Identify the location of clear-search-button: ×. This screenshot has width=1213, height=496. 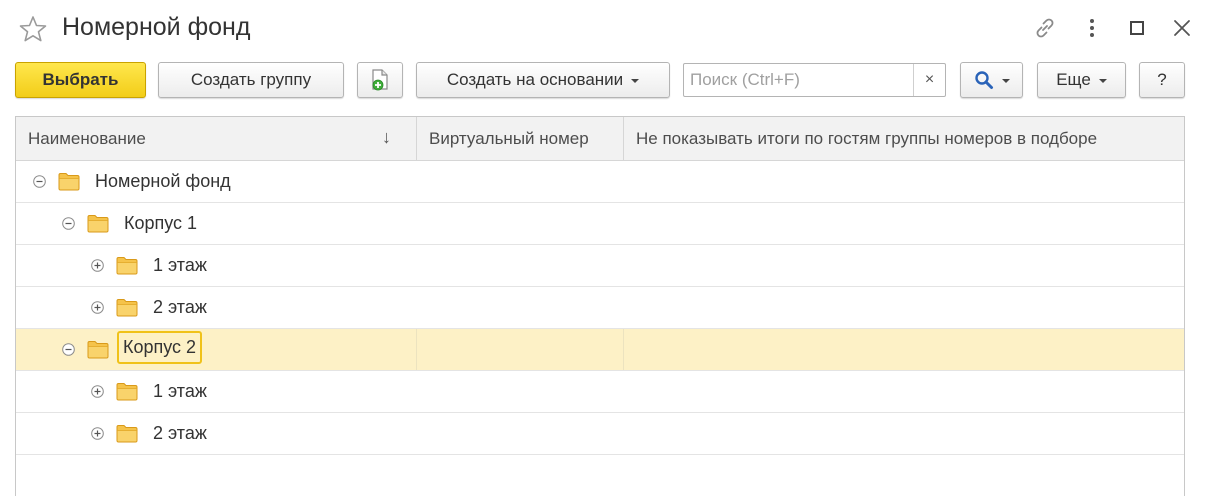
(929, 80).